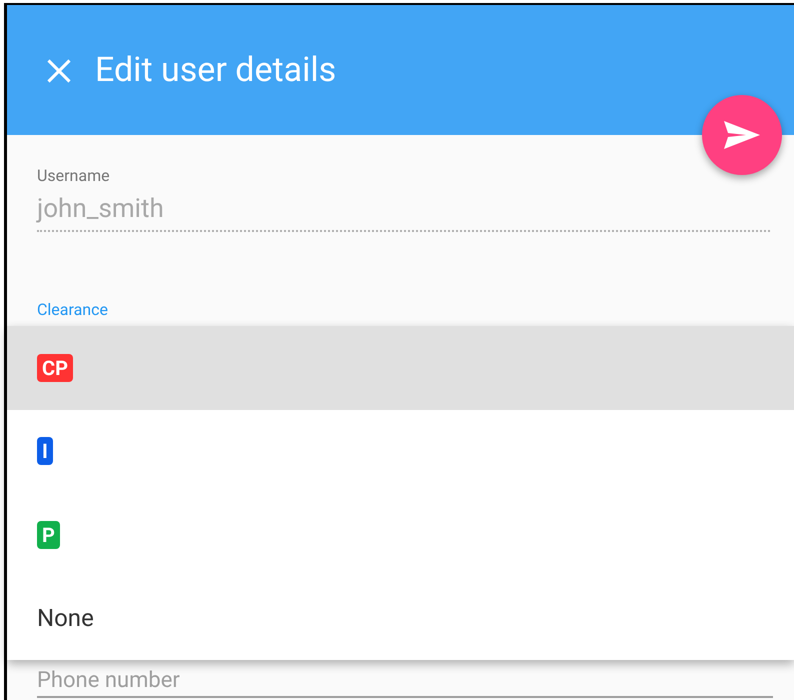  Describe the element at coordinates (74, 176) in the screenshot. I see `field-label: Username` at that location.